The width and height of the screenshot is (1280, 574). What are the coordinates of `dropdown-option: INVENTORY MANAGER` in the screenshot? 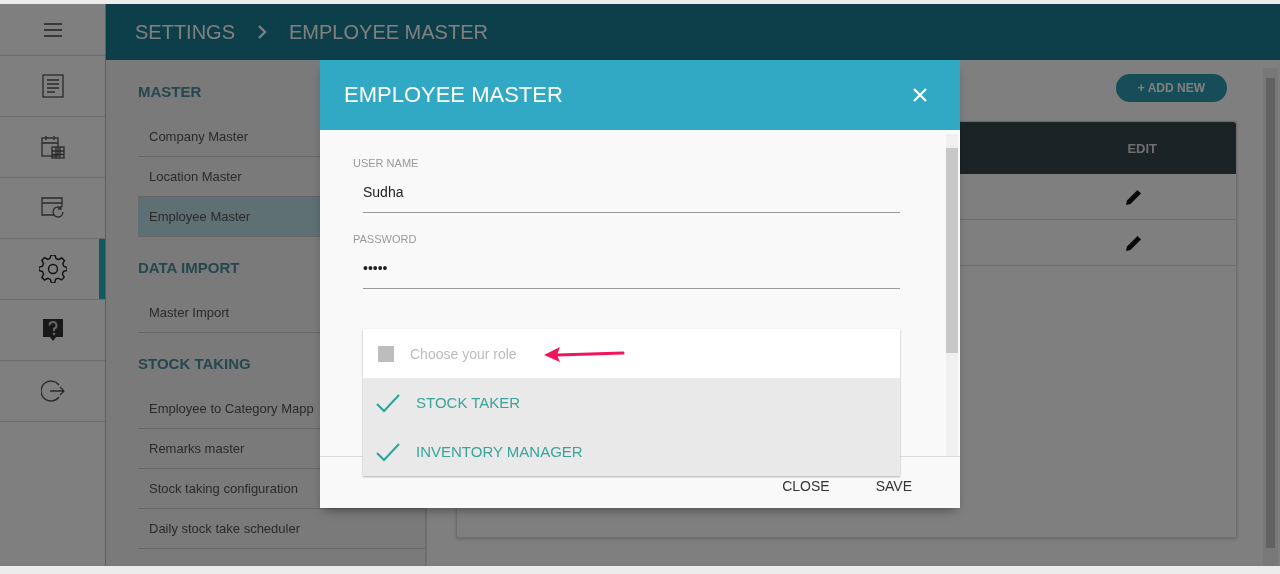 It's located at (631, 451).